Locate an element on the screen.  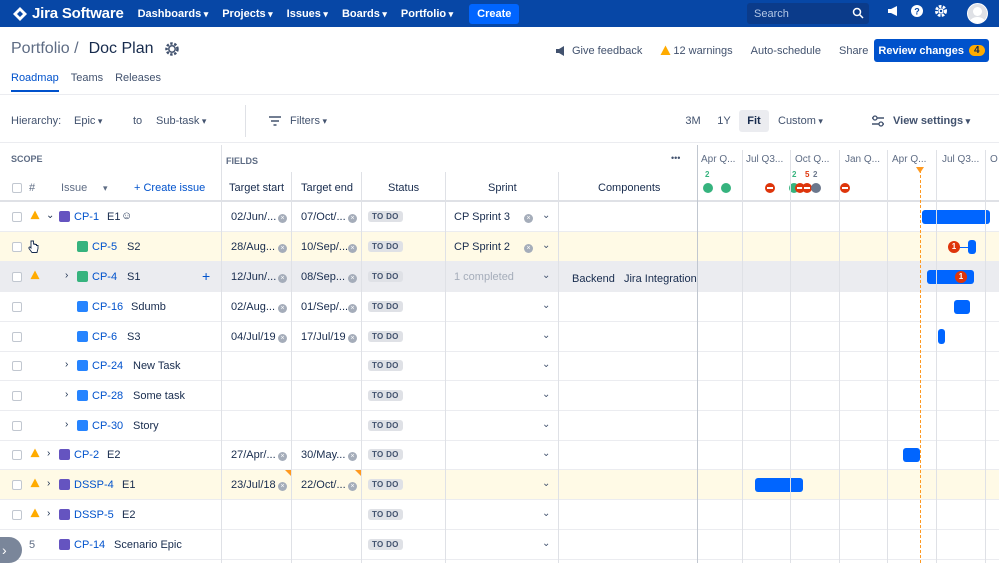
table-row: CP-6 S3 04/Jul/19 × 17/Jul/19 × TO DO ⌄ is located at coordinates (499, 337).